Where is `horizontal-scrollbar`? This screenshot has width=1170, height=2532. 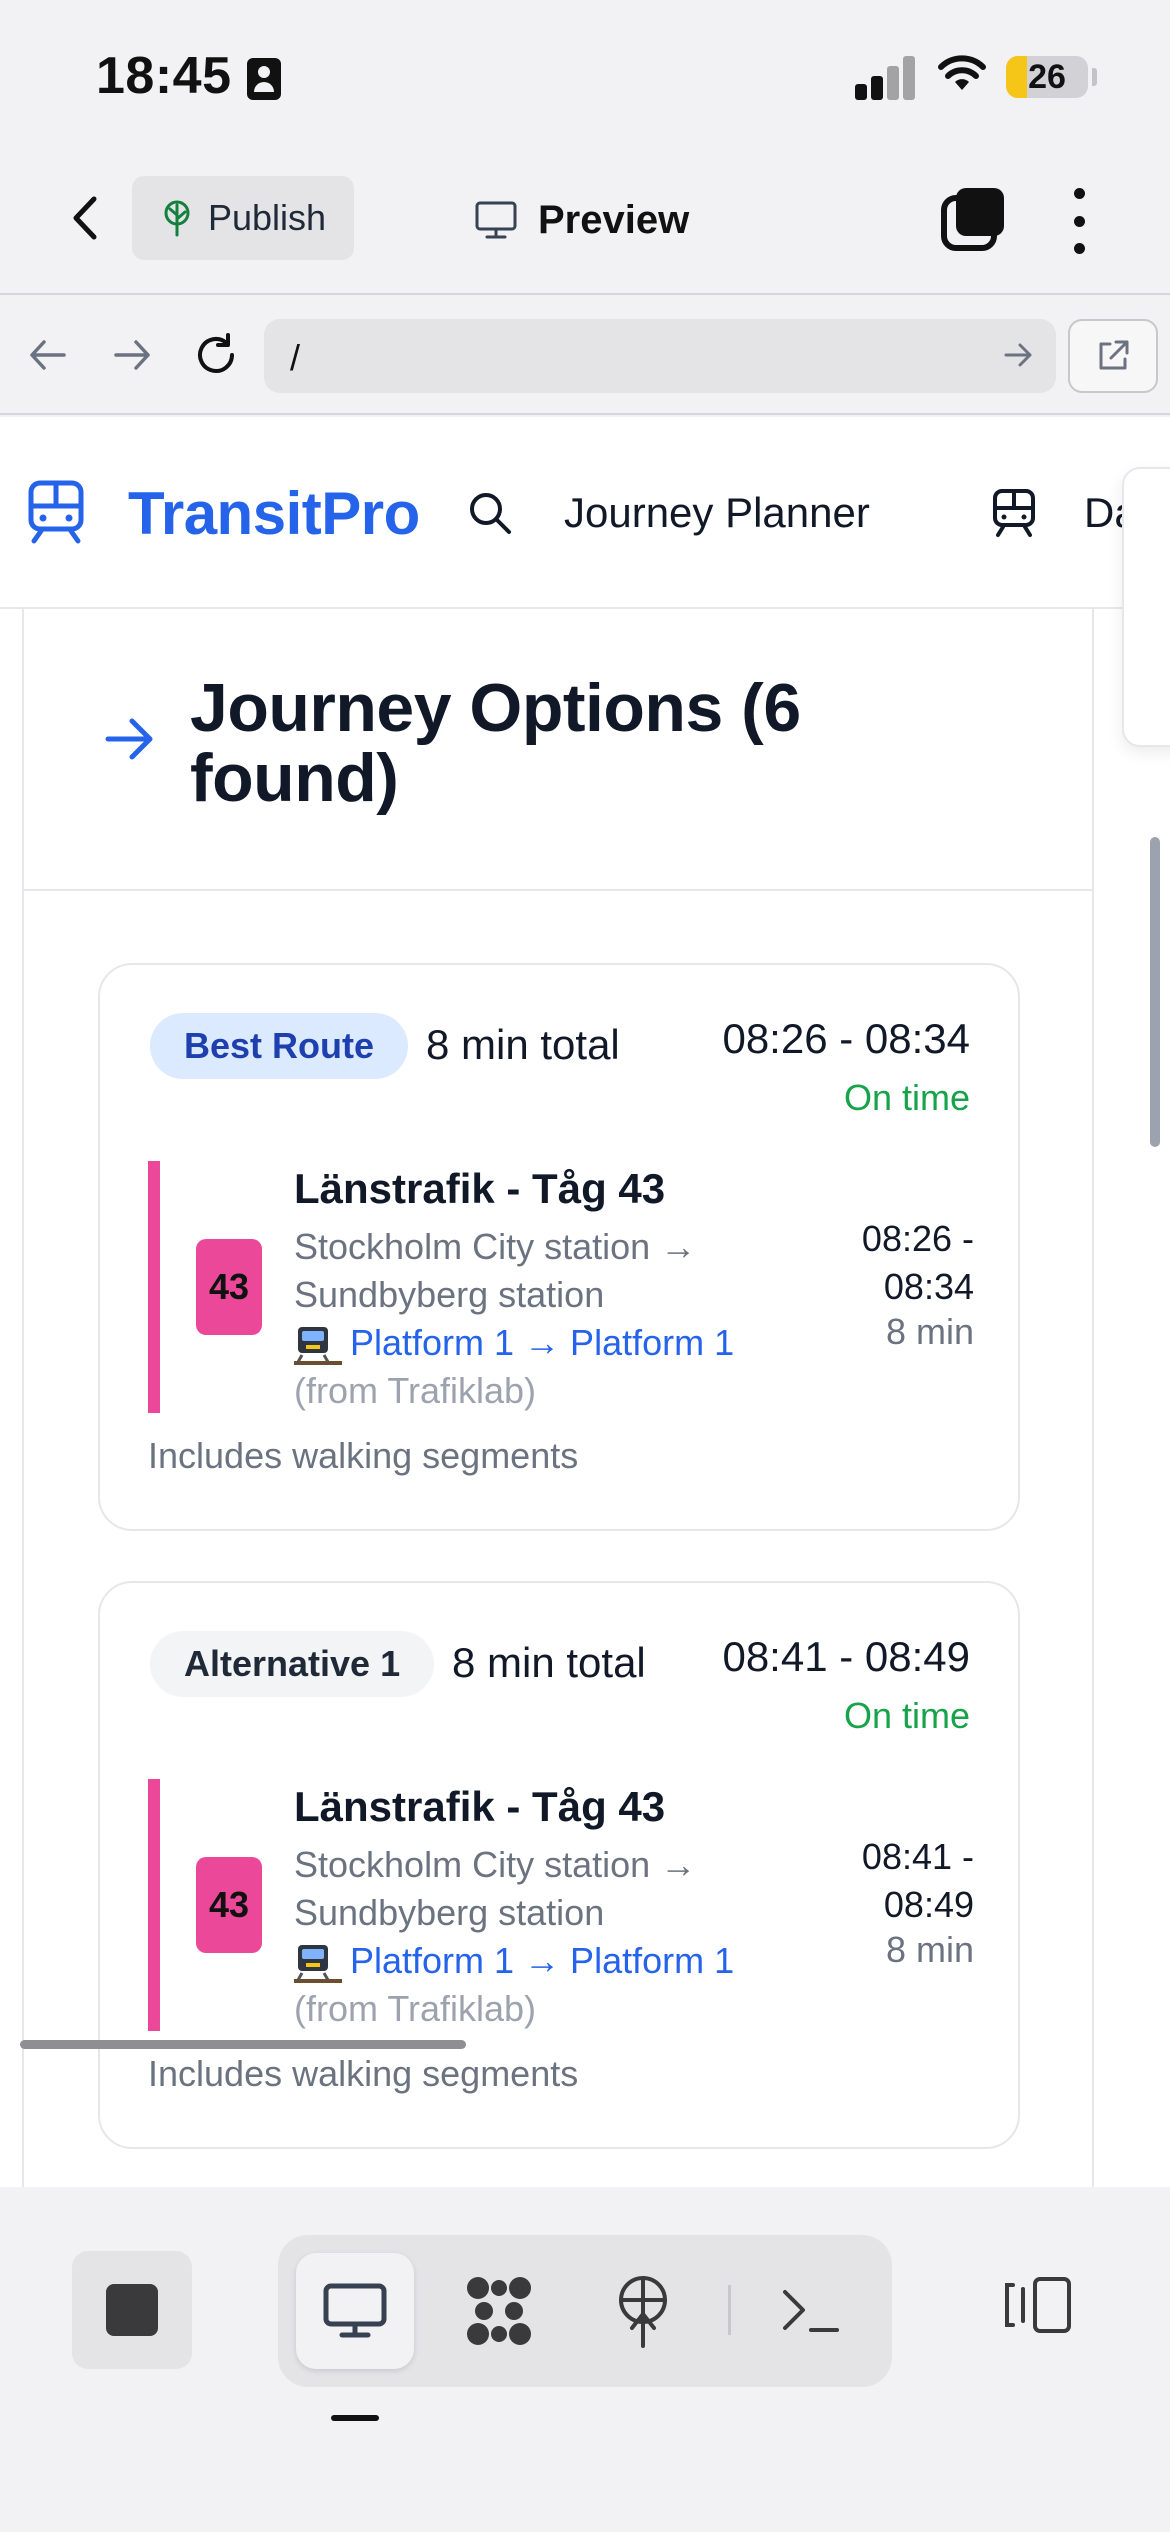 horizontal-scrollbar is located at coordinates (243, 2044).